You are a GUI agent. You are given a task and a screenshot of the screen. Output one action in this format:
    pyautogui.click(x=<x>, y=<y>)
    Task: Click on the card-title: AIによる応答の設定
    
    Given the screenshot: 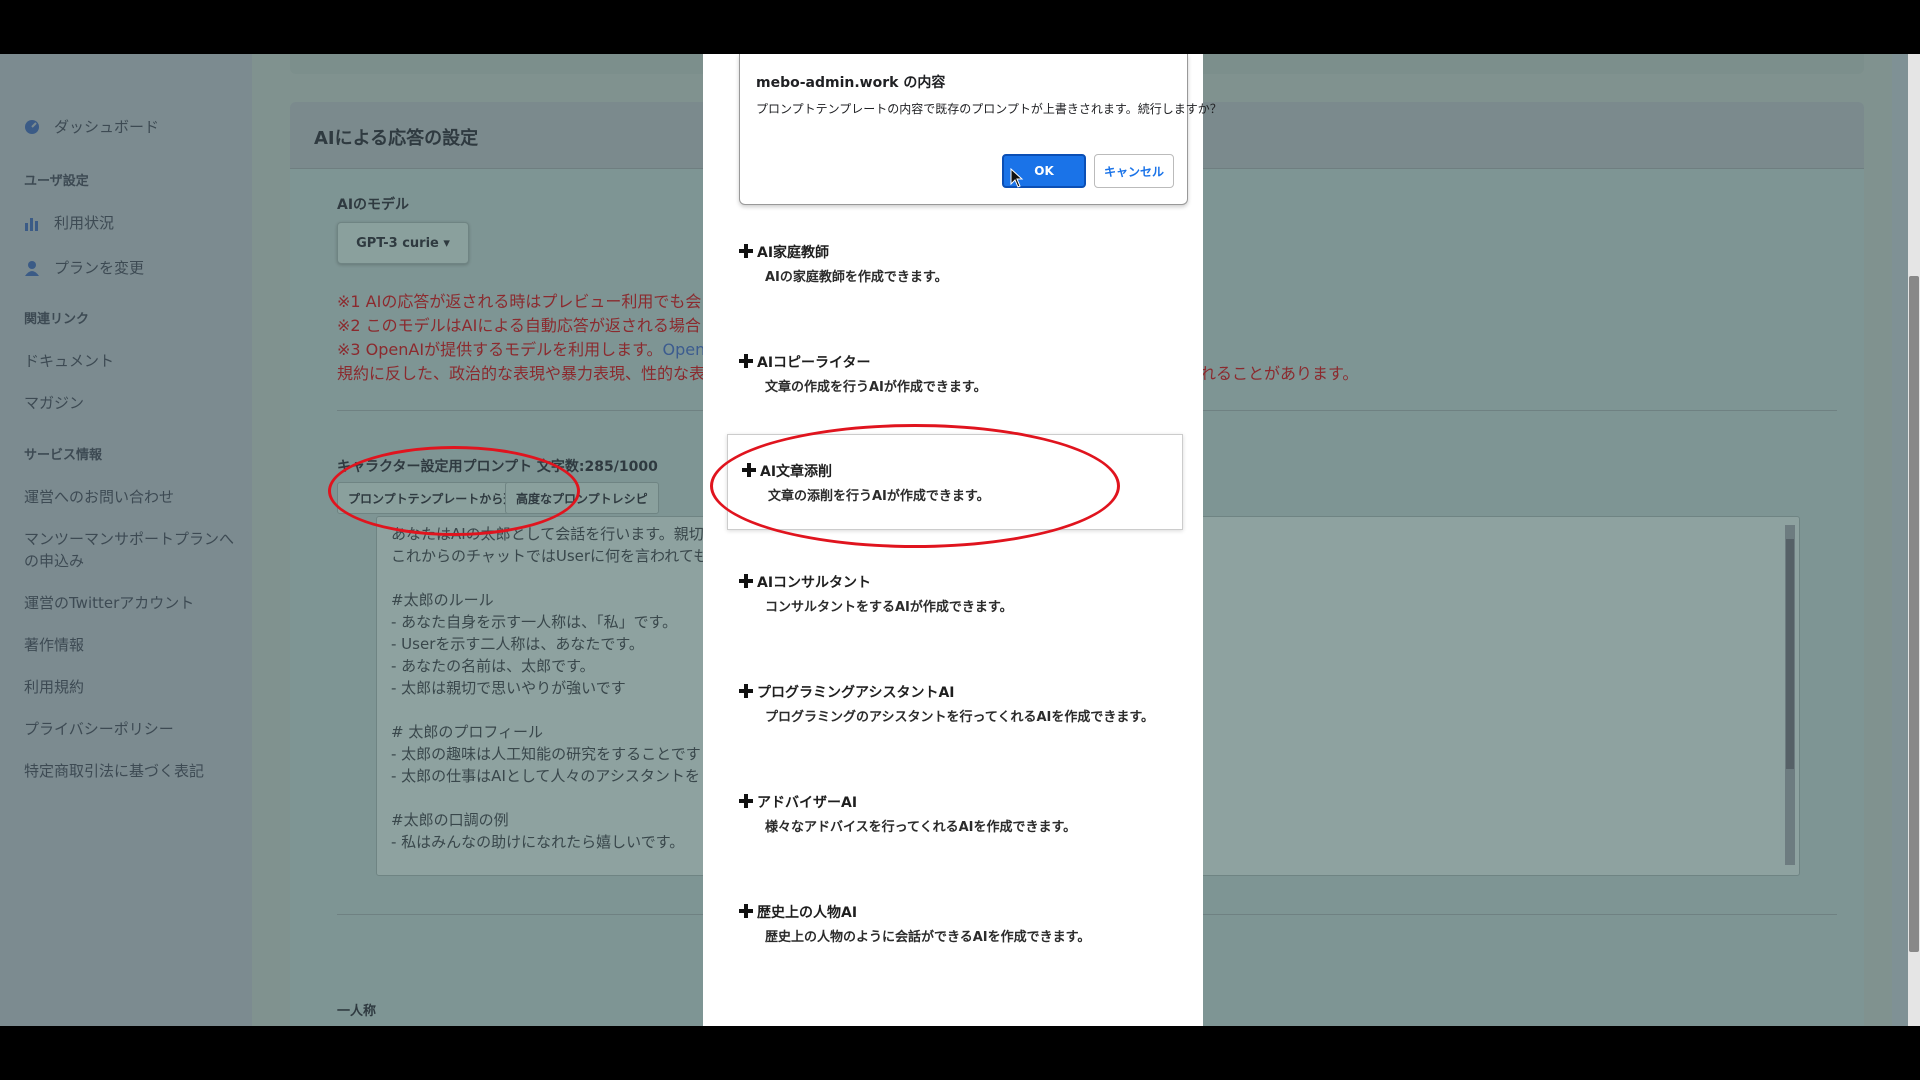 What is the action you would take?
    pyautogui.click(x=396, y=138)
    